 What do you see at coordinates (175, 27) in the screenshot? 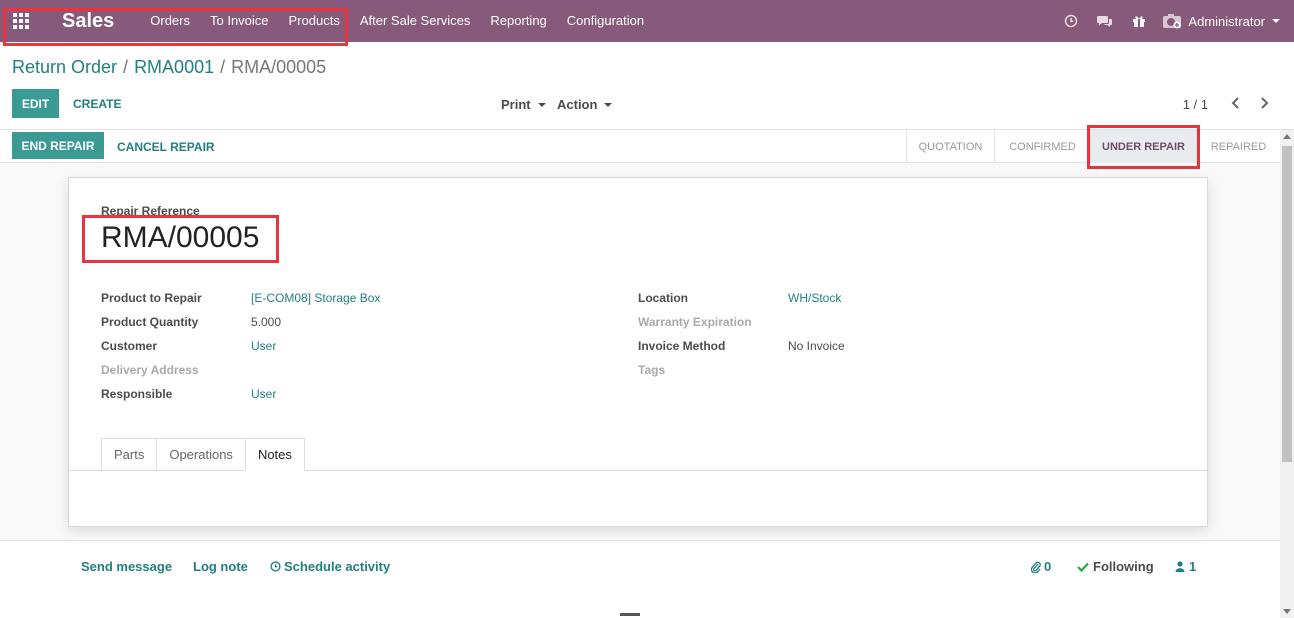
I see `breadcrumb-highlight` at bounding box center [175, 27].